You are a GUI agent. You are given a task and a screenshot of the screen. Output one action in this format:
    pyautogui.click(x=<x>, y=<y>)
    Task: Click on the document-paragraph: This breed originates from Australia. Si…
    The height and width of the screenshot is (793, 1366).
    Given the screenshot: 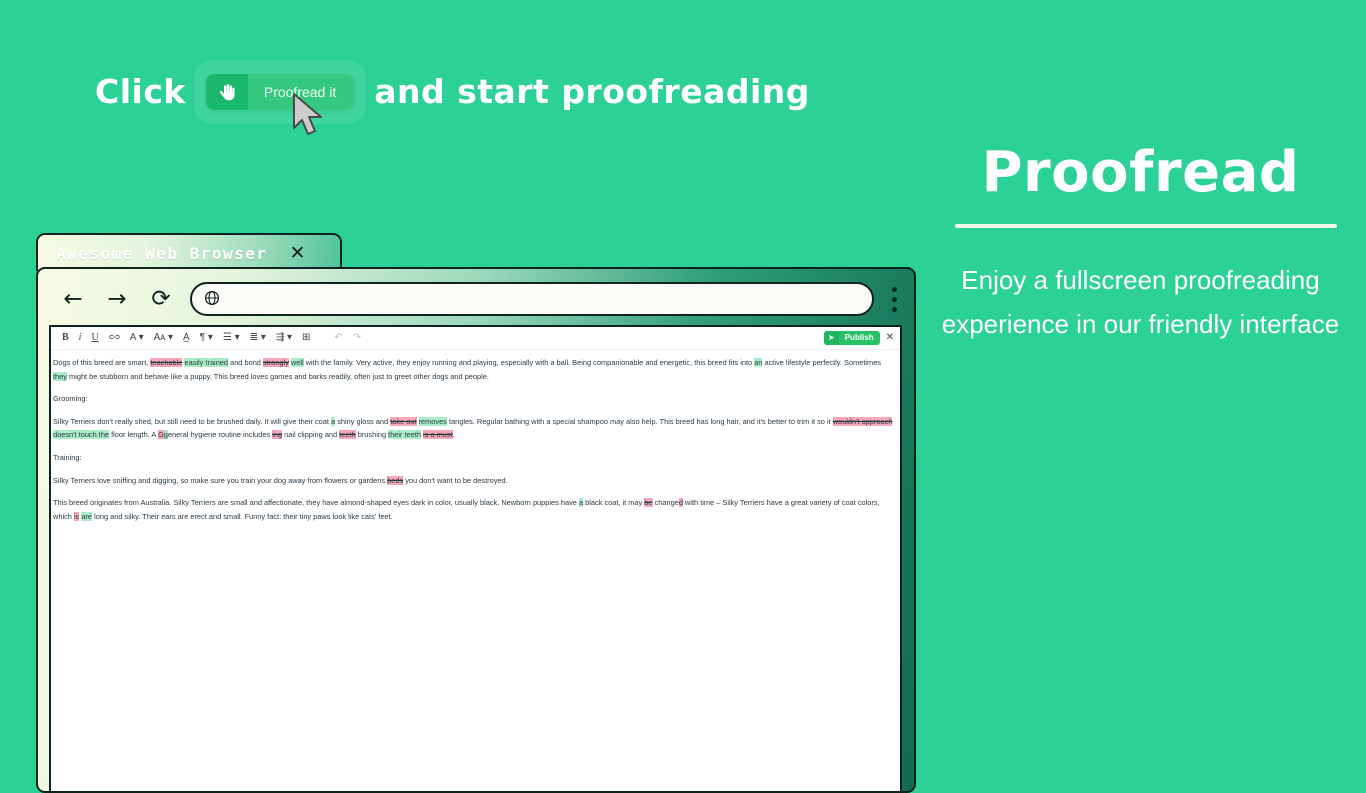 What is the action you would take?
    pyautogui.click(x=475, y=509)
    